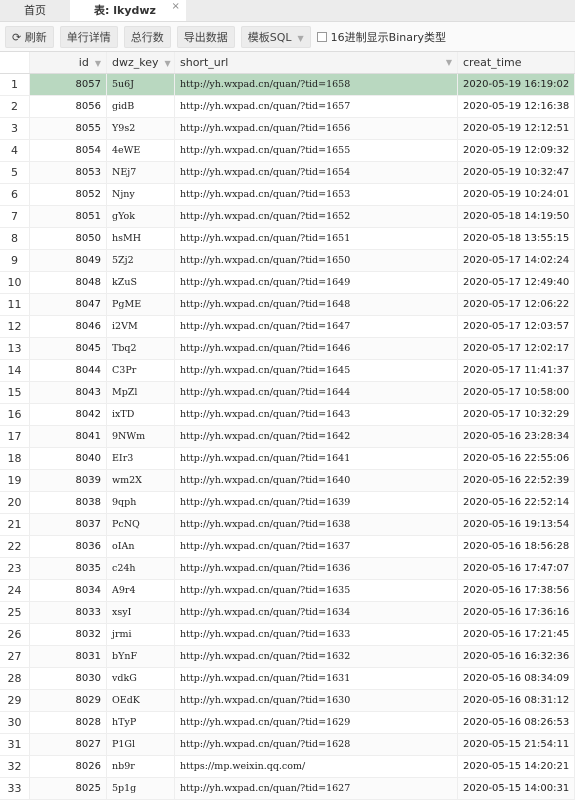 Image resolution: width=575 pixels, height=800 pixels. I want to click on cell-creat-time: 2020-05-16 08:31:12, so click(516, 700).